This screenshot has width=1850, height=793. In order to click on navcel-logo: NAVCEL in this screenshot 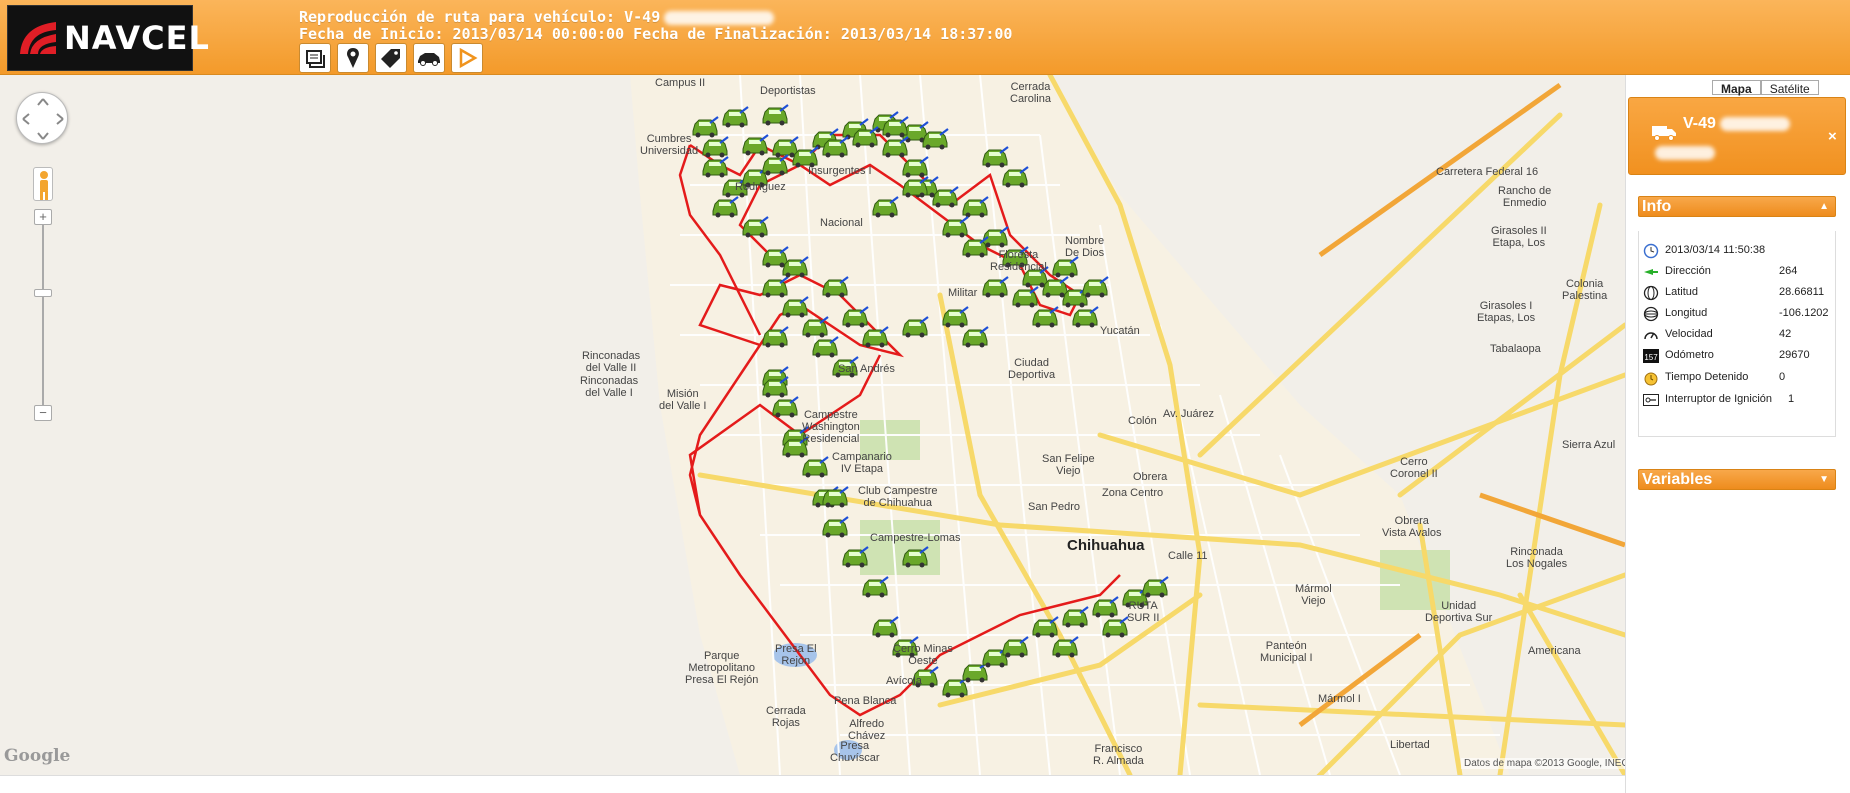, I will do `click(108, 38)`.